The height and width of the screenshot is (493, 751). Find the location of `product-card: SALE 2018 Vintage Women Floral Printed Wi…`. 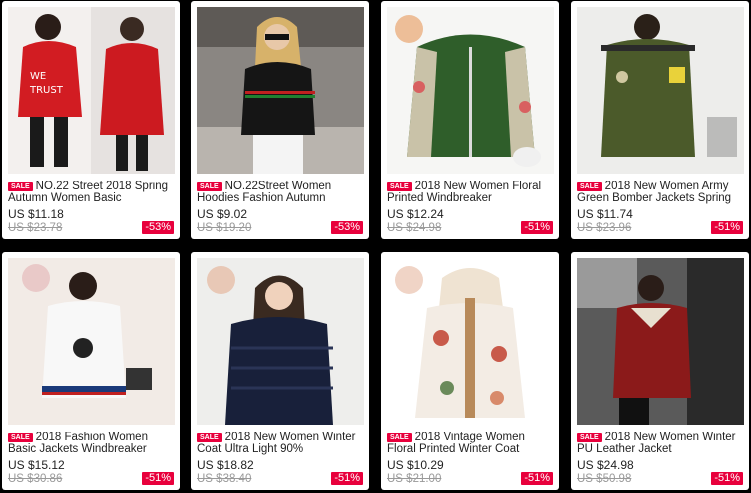

product-card: SALE 2018 Vintage Women Floral Printed Wi… is located at coordinates (470, 371).